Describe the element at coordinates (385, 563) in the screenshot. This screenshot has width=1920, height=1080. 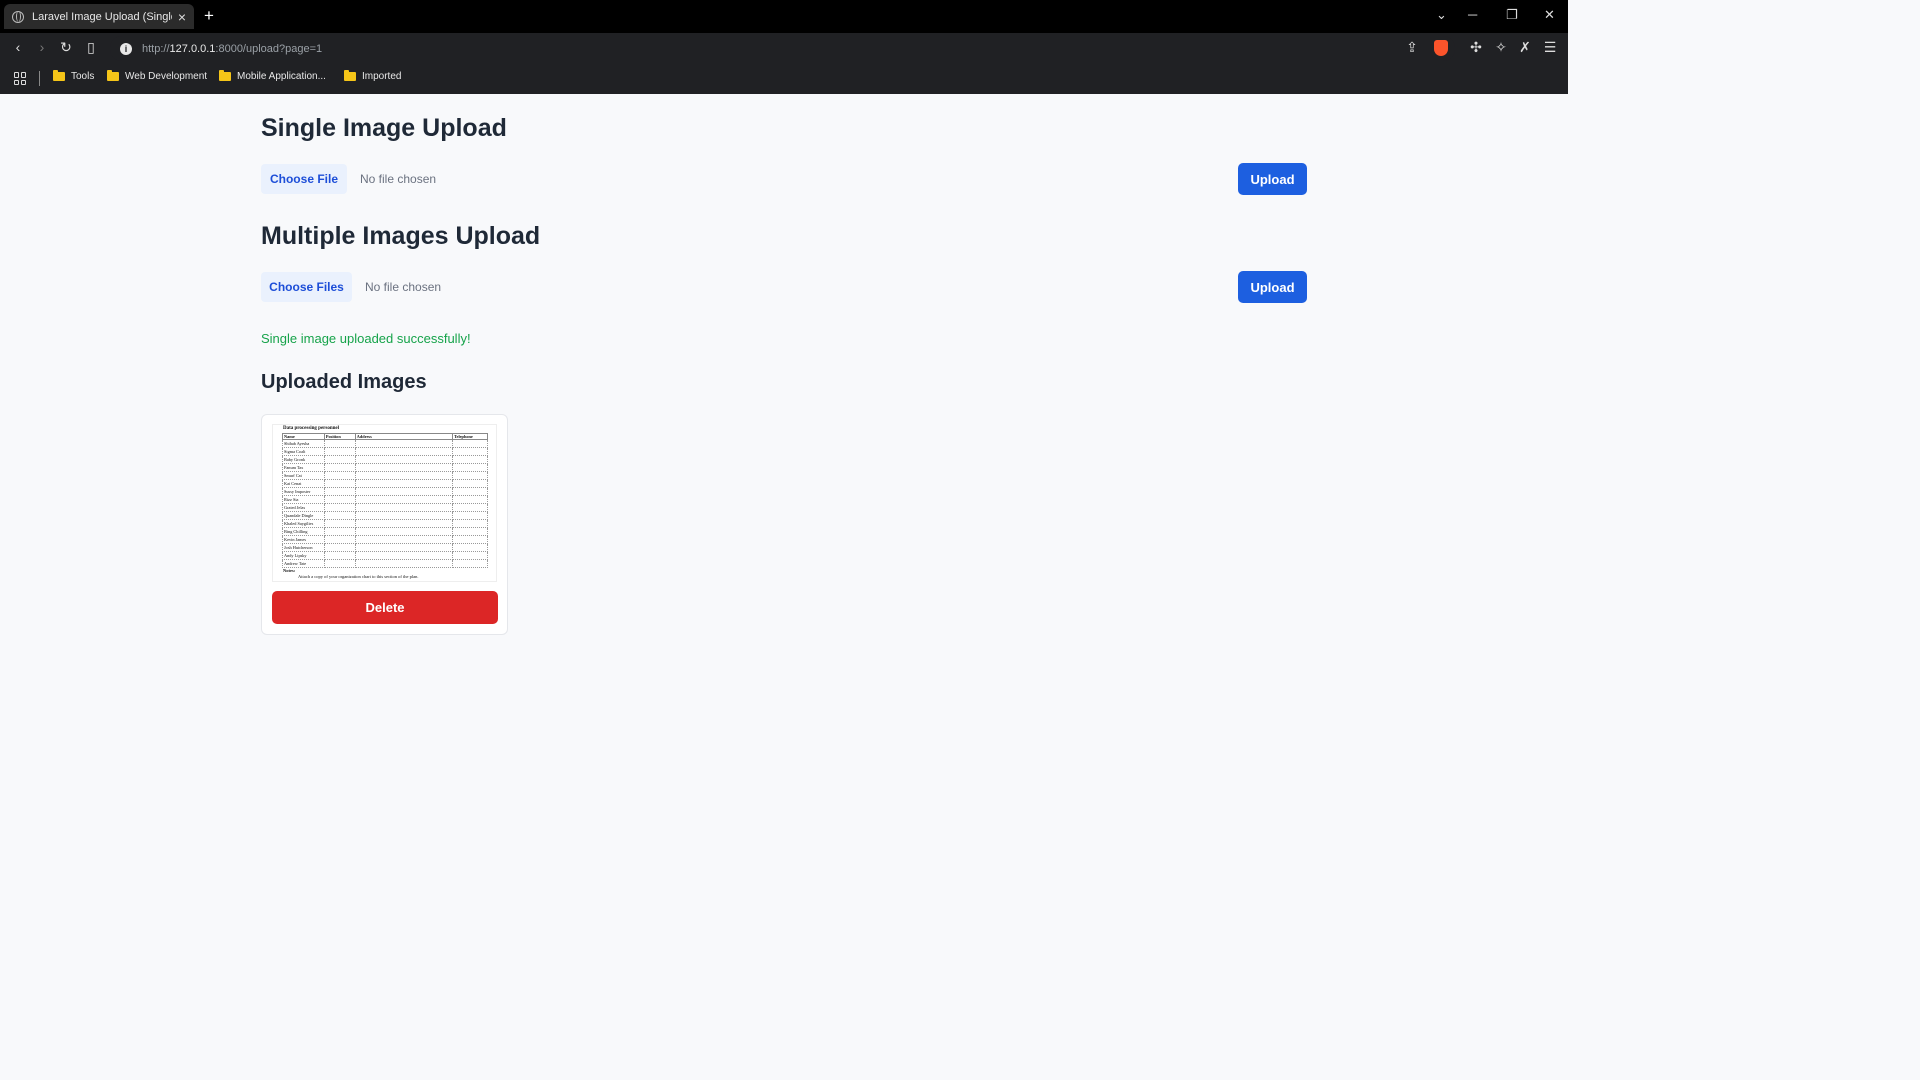
I see `thumbnail-row: Andrew Tate` at that location.